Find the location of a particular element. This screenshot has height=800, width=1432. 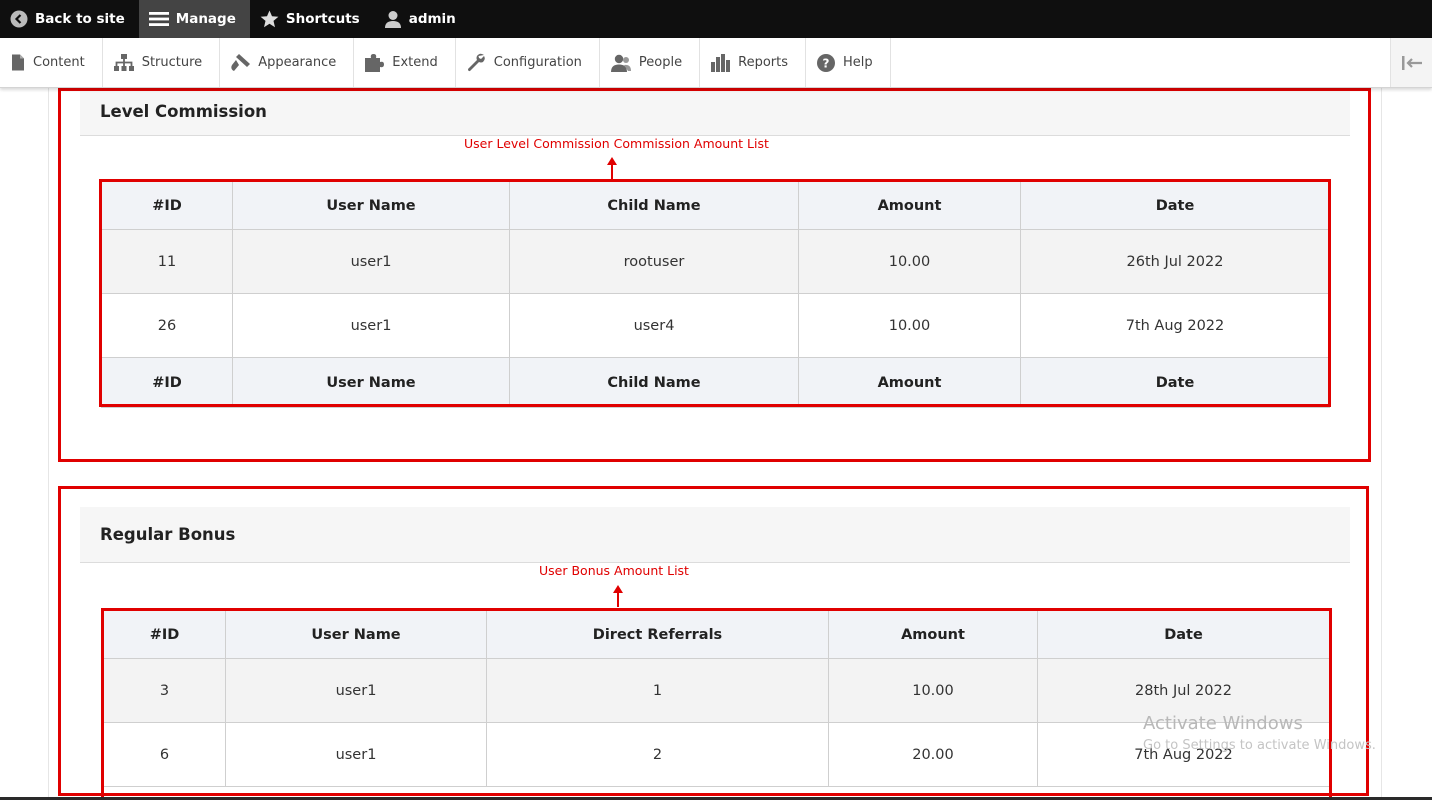

table-footer-row: #ID User Name Child Name Amount Date is located at coordinates (715, 382).